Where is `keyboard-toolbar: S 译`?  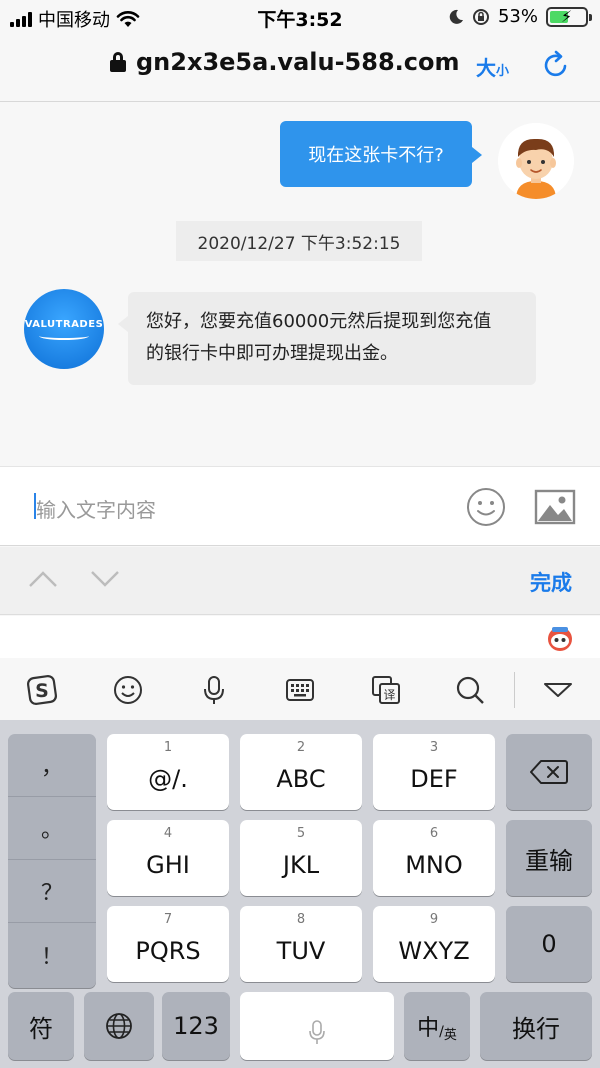 keyboard-toolbar: S 译 is located at coordinates (300, 689).